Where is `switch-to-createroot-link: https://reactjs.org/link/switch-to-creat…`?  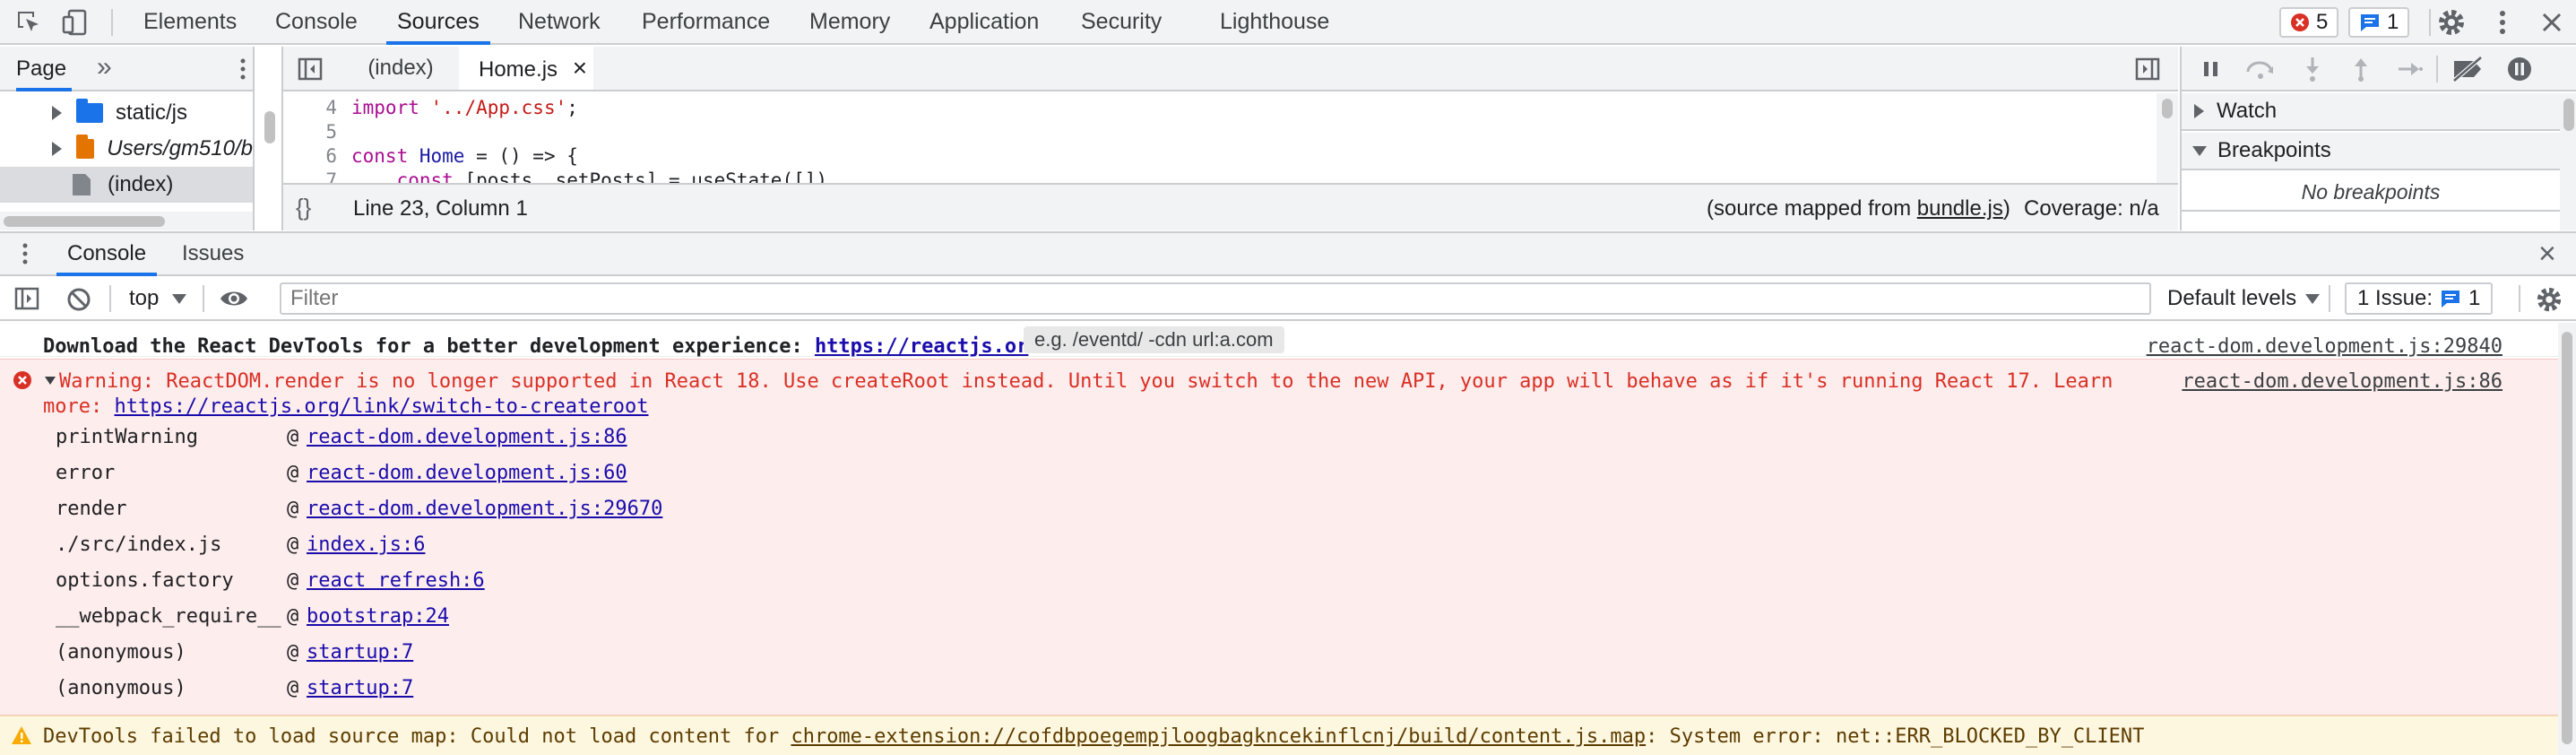
switch-to-createroot-link: https://reactjs.org/link/switch-to-creat… is located at coordinates (381, 406).